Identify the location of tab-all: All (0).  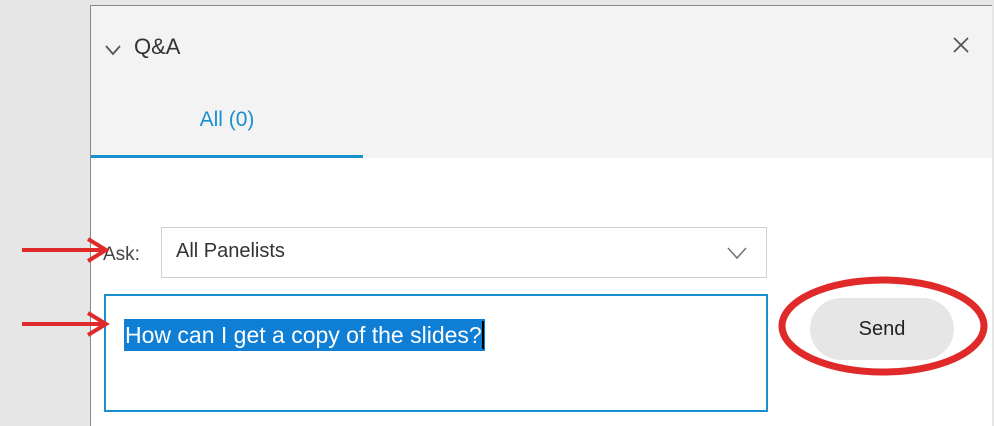
(227, 121).